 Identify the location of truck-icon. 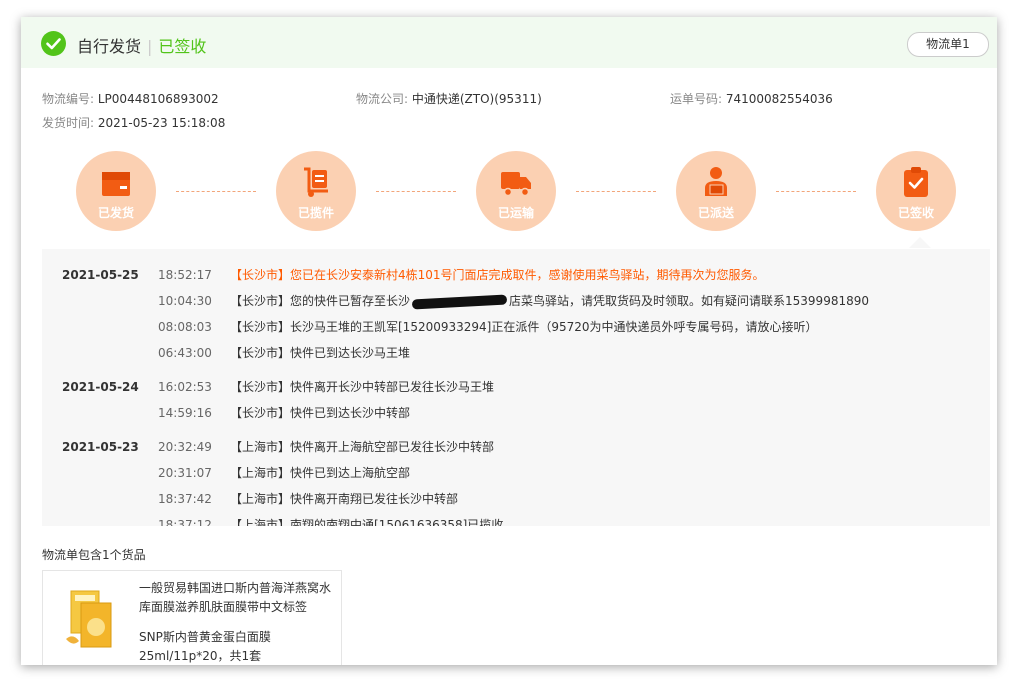
(516, 184).